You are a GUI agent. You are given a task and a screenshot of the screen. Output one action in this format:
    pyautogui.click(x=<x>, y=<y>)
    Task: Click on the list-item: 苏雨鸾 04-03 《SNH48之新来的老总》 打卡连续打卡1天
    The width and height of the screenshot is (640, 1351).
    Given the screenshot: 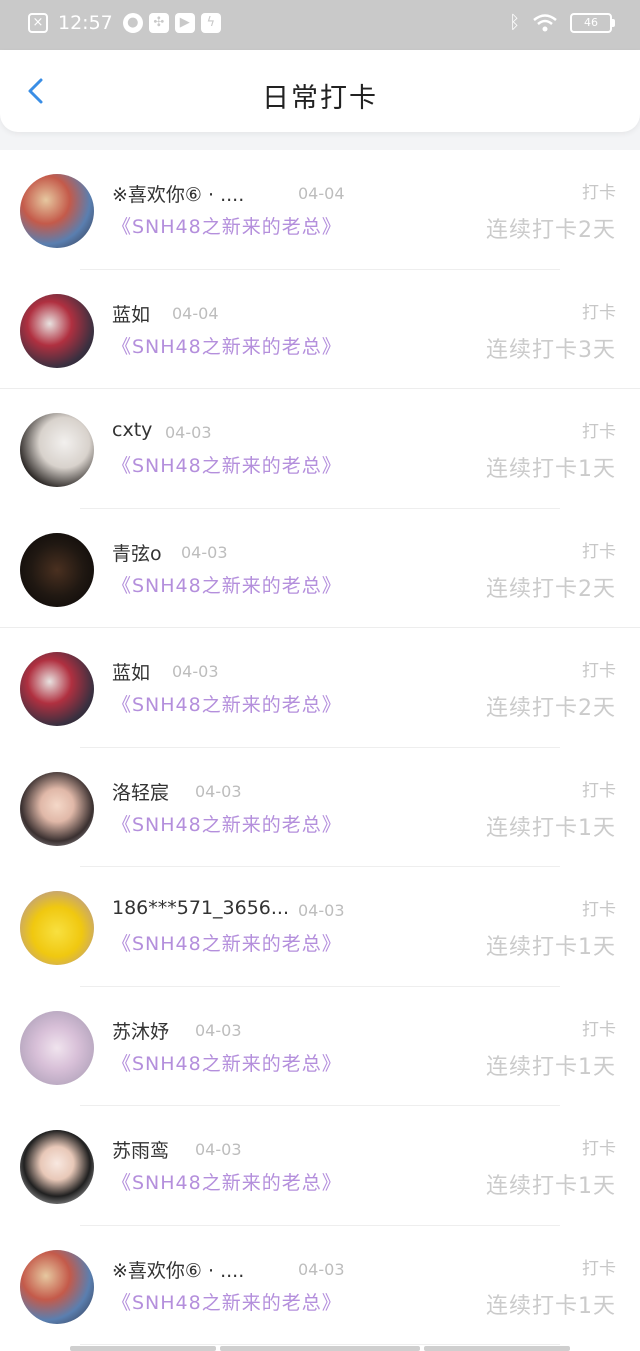 What is the action you would take?
    pyautogui.click(x=320, y=1166)
    